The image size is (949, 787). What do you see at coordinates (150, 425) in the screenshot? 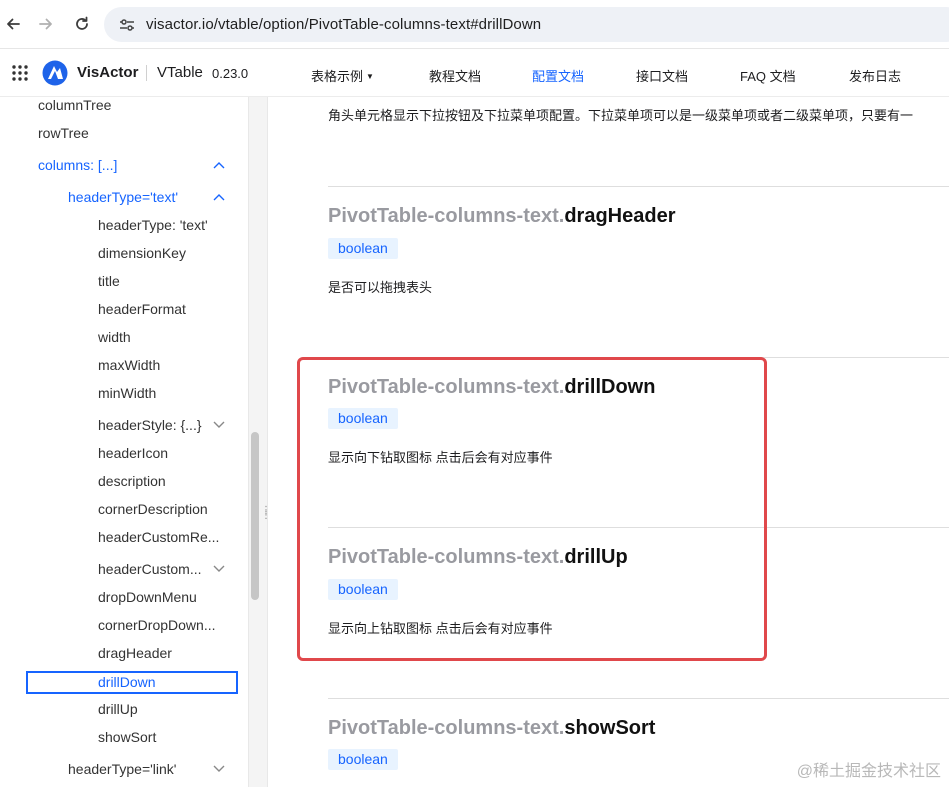
I see `sidebar-item-headerstyle: headerStyle: {...}` at bounding box center [150, 425].